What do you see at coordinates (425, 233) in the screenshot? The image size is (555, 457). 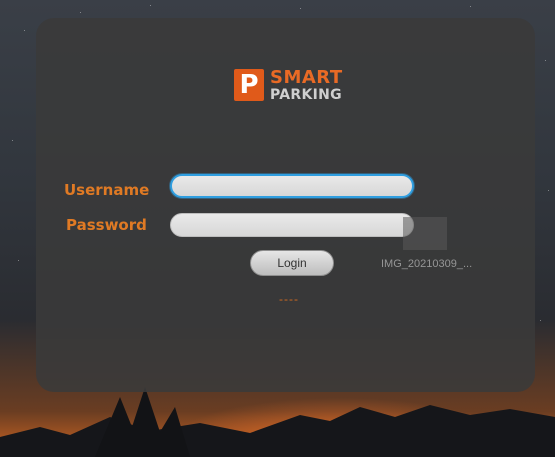 I see `desktop-file-icon` at bounding box center [425, 233].